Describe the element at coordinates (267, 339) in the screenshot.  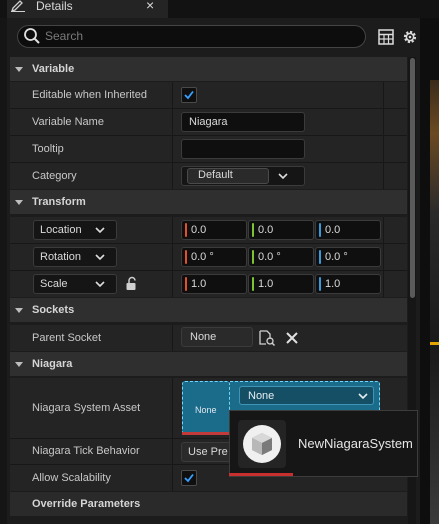
I see `socket-browse-icon` at that location.